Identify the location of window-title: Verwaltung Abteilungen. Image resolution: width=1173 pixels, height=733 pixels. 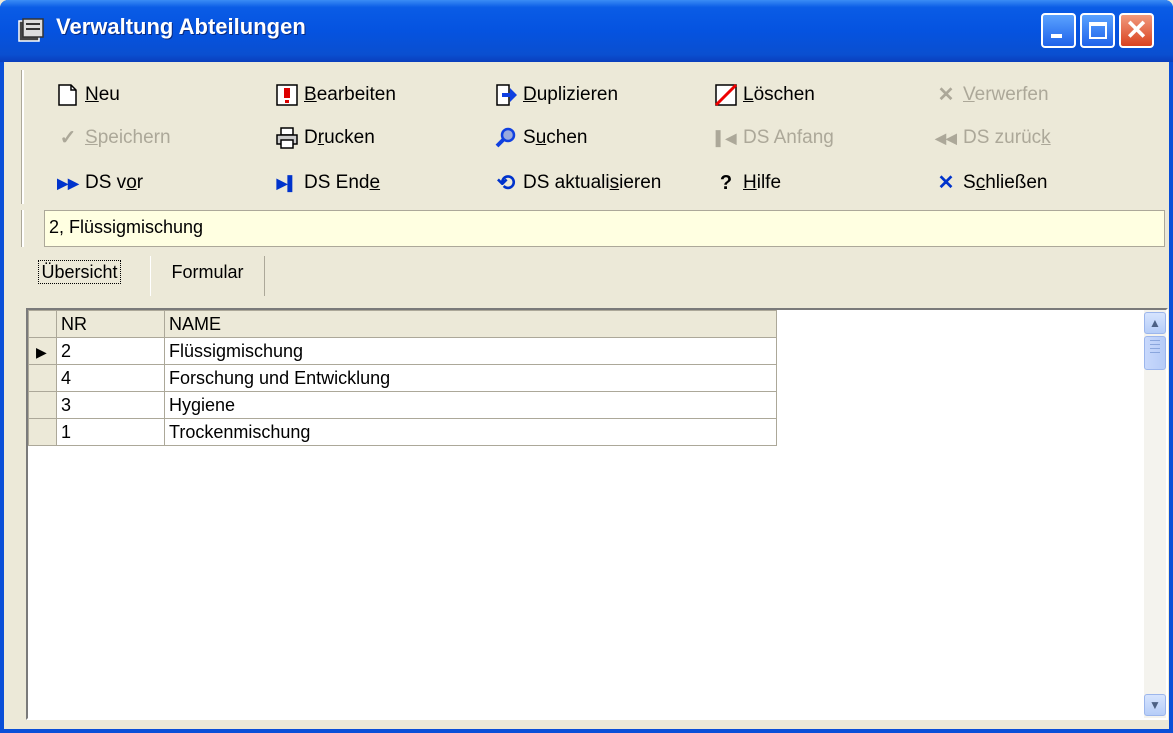
(181, 26).